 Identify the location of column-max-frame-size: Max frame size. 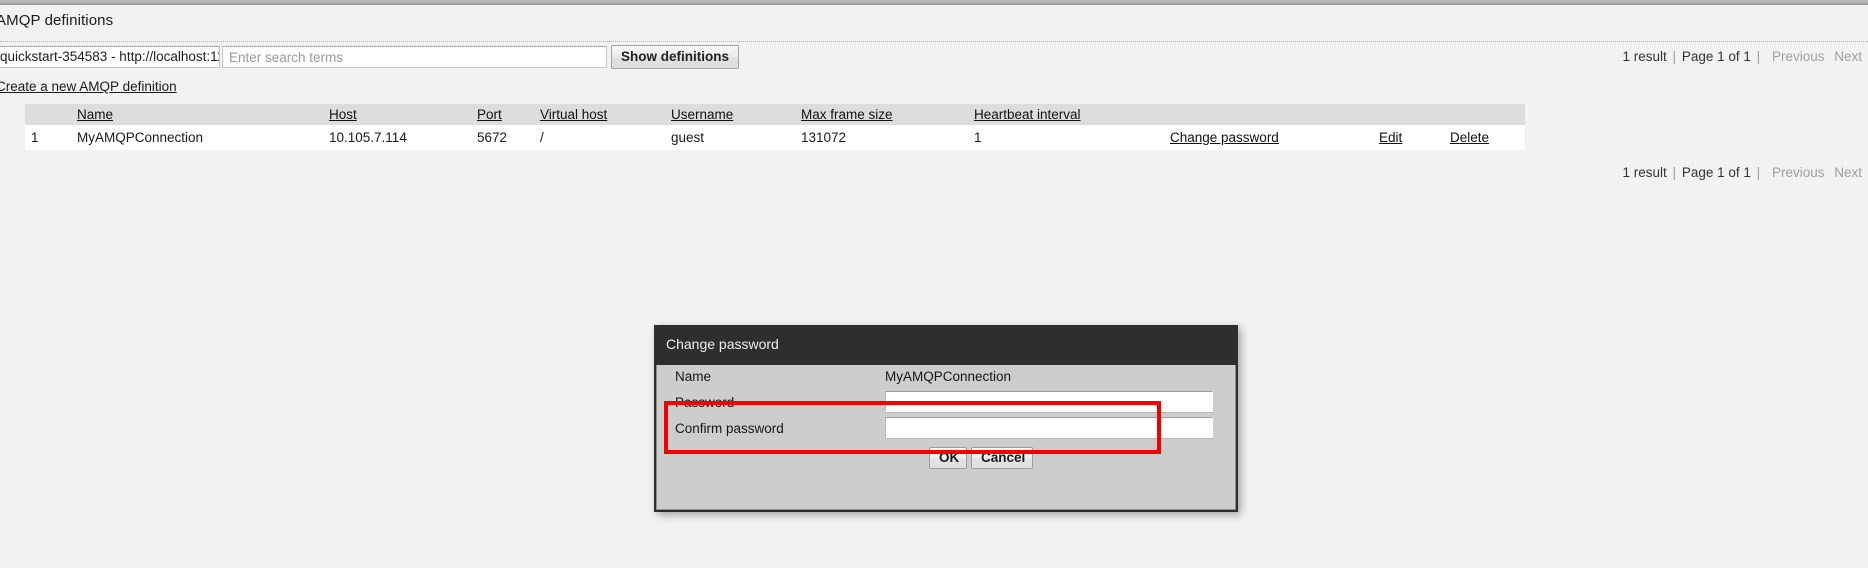
(887, 114).